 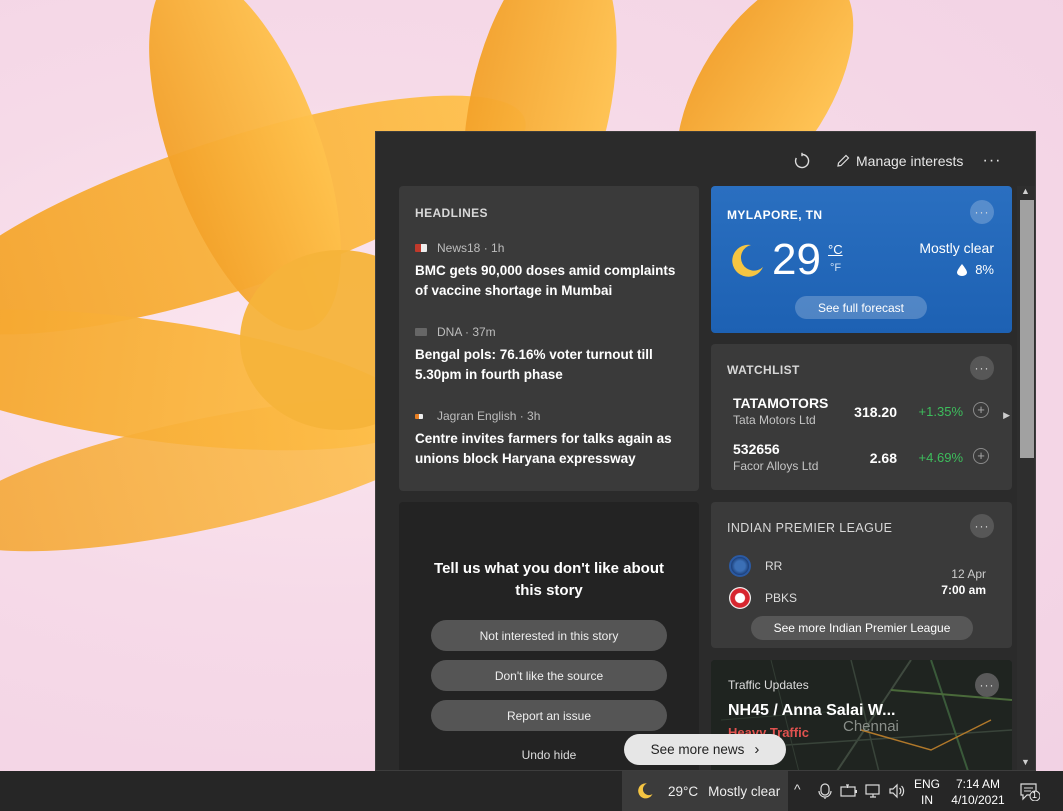 What do you see at coordinates (843, 160) in the screenshot?
I see `pencil-icon` at bounding box center [843, 160].